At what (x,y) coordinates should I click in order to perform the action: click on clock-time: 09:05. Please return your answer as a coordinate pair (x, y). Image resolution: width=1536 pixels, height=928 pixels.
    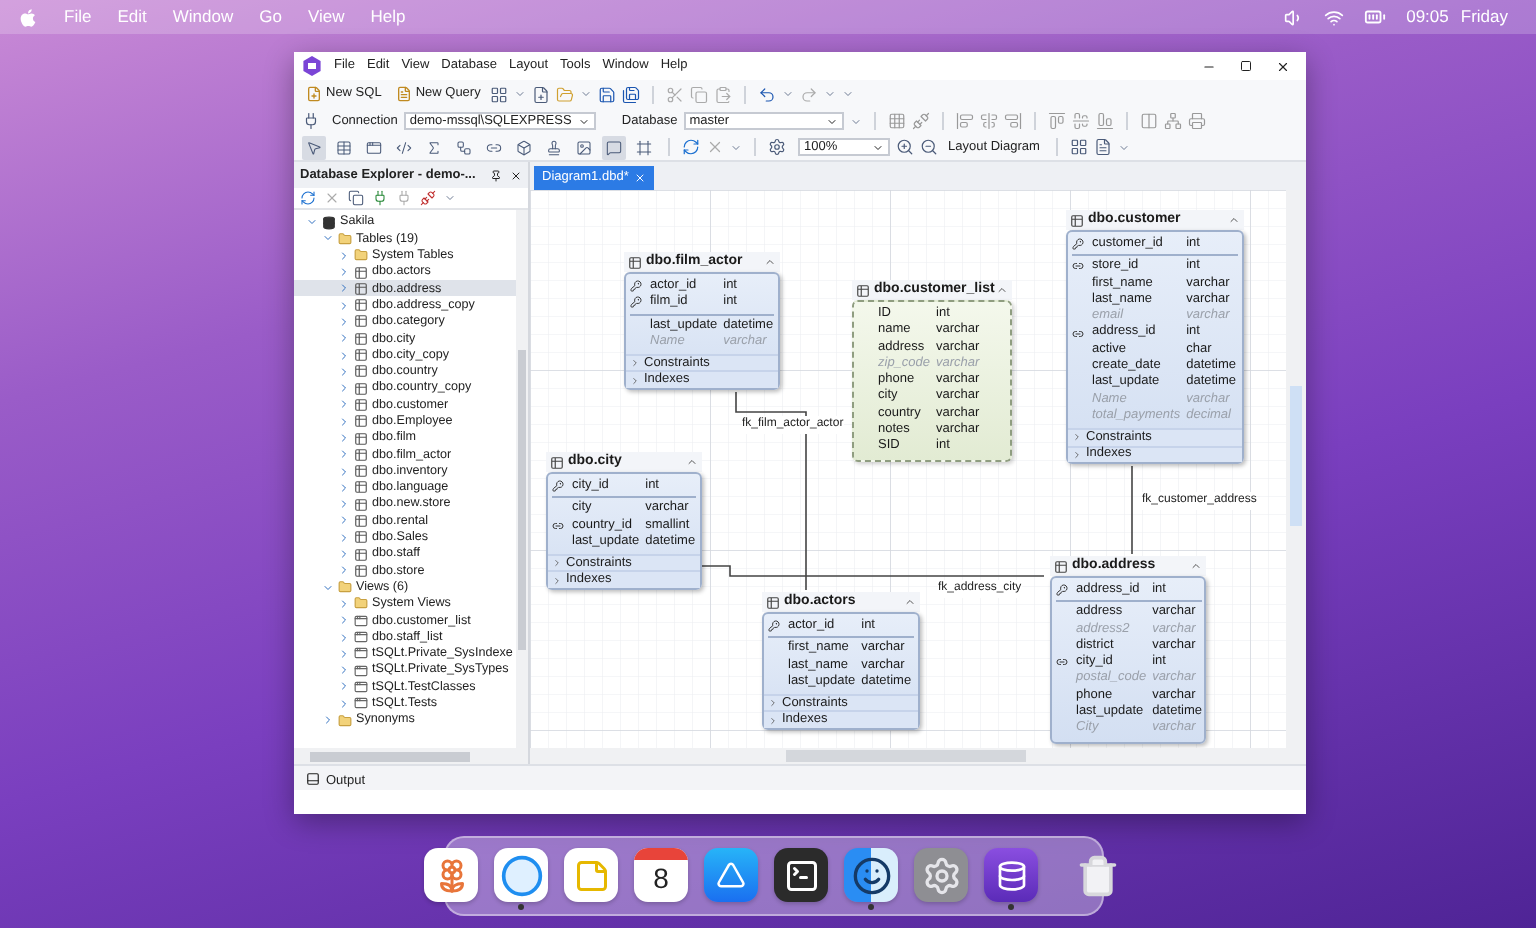
    Looking at the image, I should click on (1427, 17).